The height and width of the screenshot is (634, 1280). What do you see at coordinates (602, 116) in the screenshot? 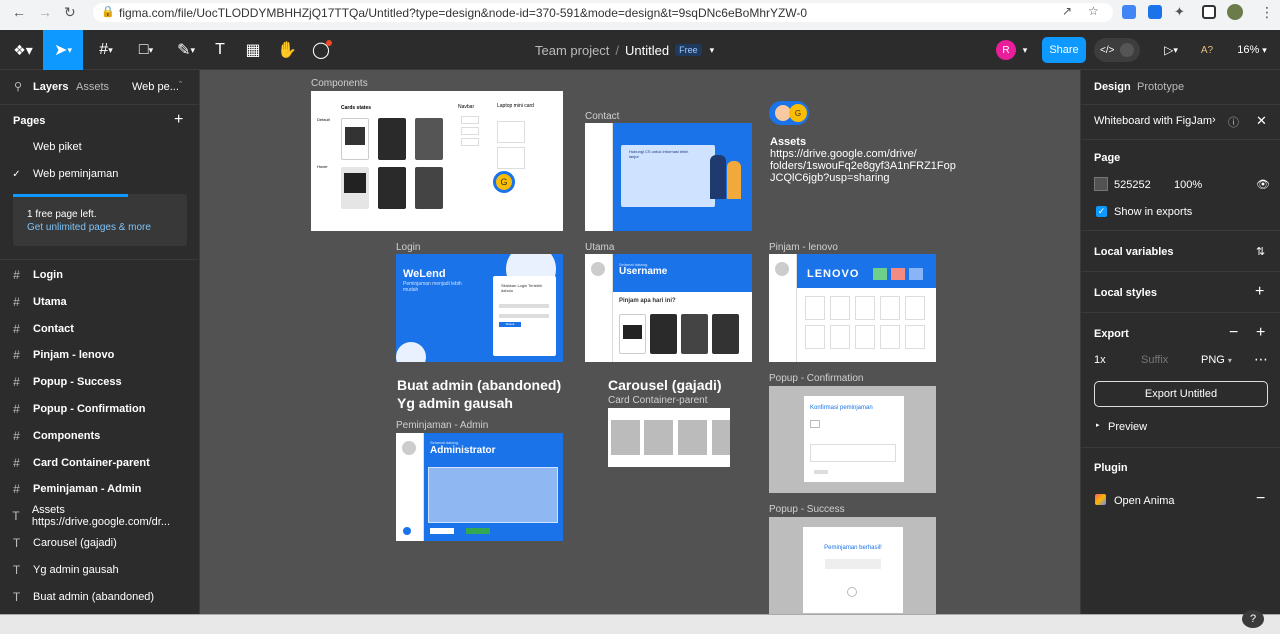
I see `frame-label-contact: Contact` at bounding box center [602, 116].